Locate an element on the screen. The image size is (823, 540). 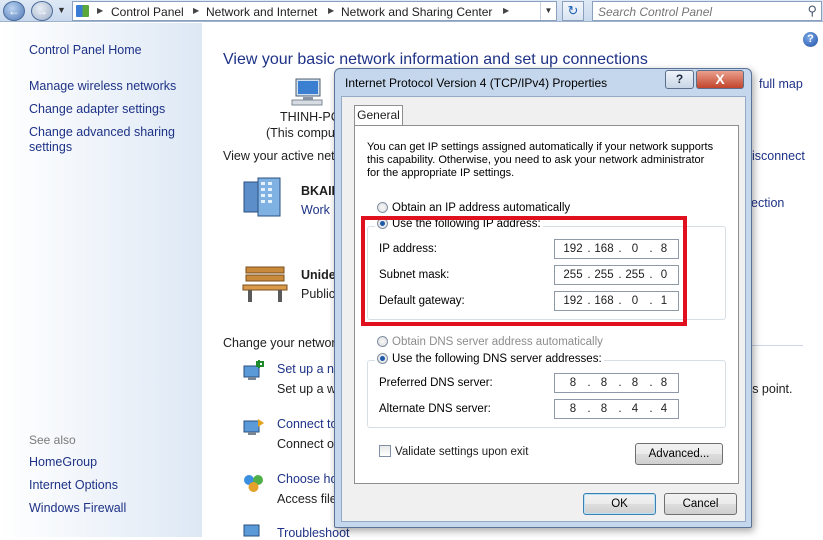
computer-icon is located at coordinates (307, 92).